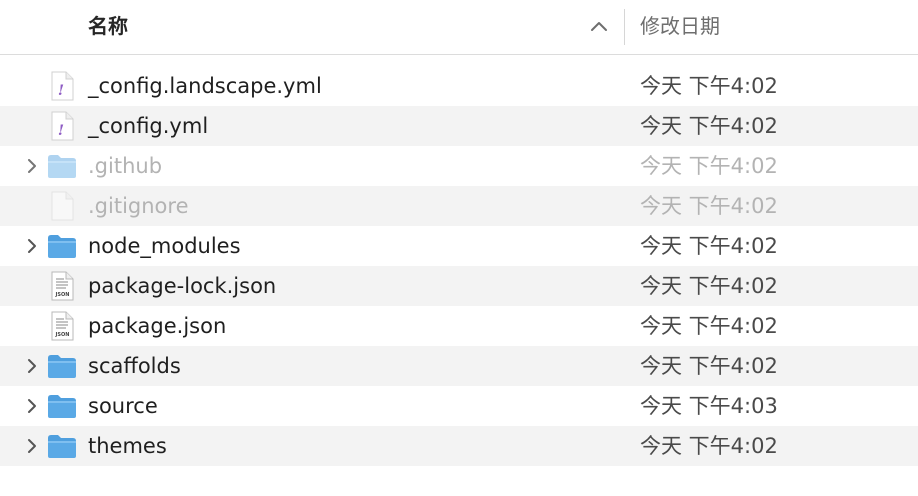  I want to click on file-name: node_modules, so click(164, 246).